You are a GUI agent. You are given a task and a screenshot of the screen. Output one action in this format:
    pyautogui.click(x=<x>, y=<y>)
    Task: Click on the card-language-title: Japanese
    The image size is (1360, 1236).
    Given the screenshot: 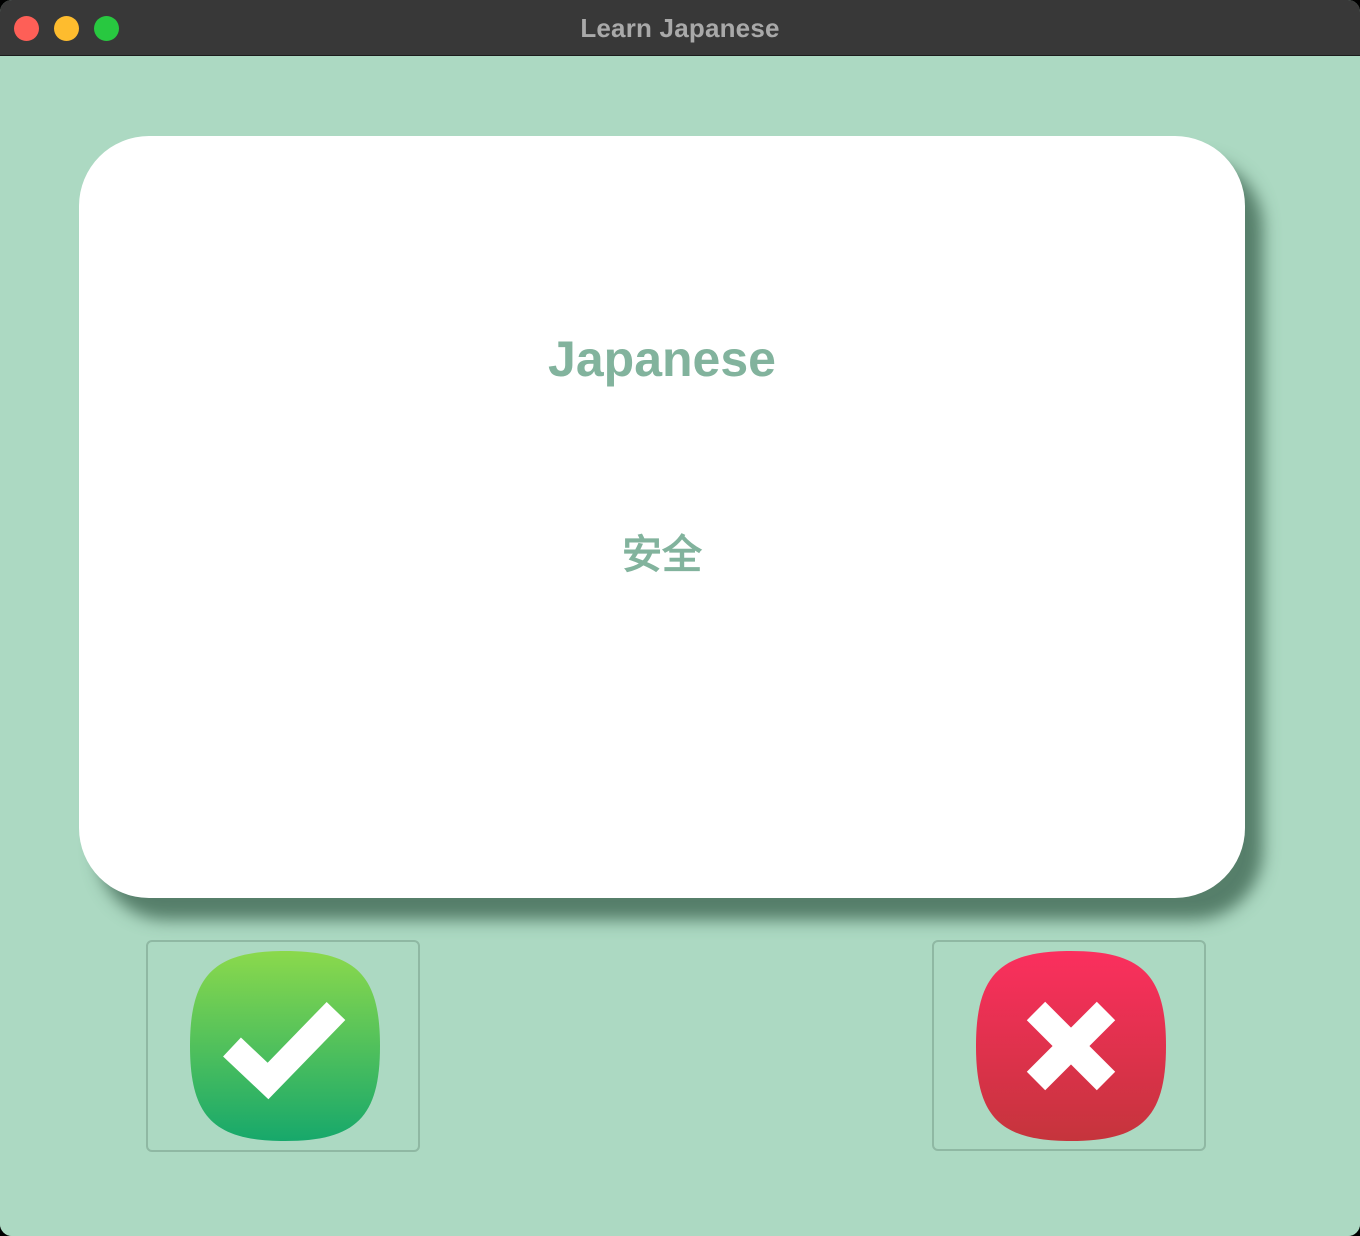 What is the action you would take?
    pyautogui.click(x=662, y=359)
    